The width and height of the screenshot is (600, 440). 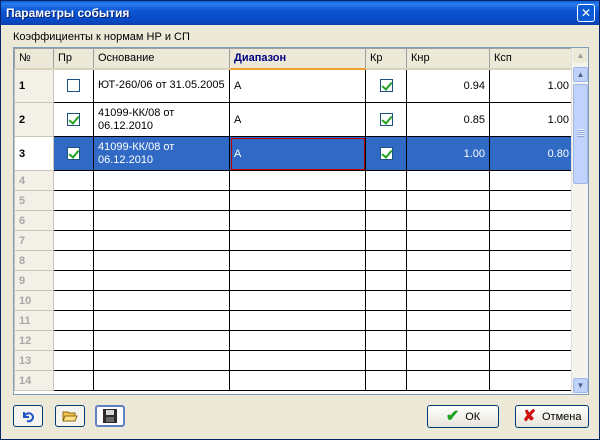 What do you see at coordinates (531, 59) in the screenshot?
I see `column-header-ksp: Ксп` at bounding box center [531, 59].